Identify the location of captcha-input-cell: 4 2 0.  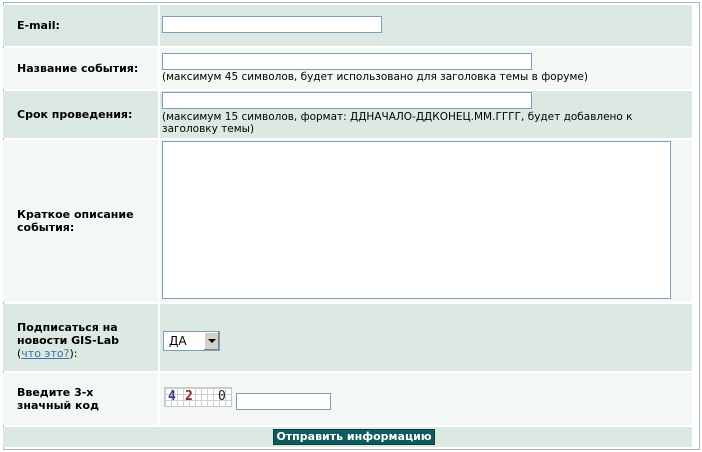
(426, 399).